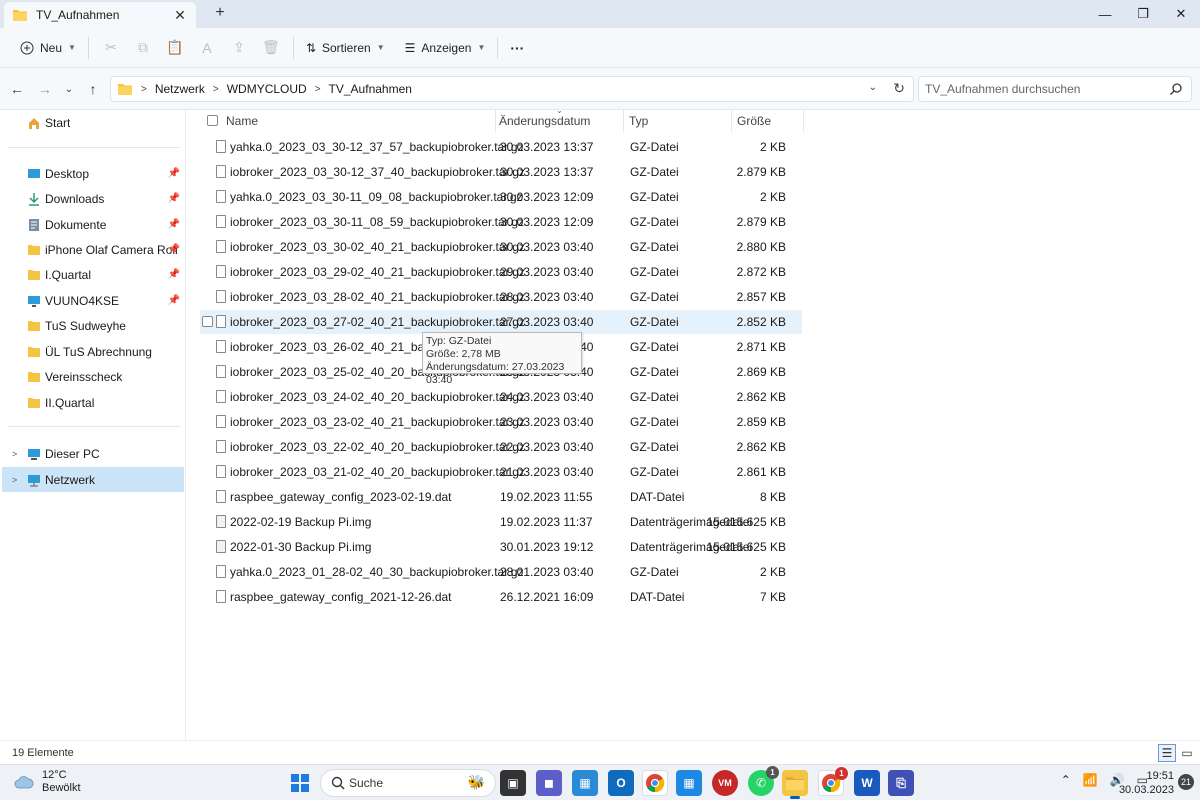 The width and height of the screenshot is (1200, 800). I want to click on view-button: ☰ Anzeigen ▼, so click(445, 48).